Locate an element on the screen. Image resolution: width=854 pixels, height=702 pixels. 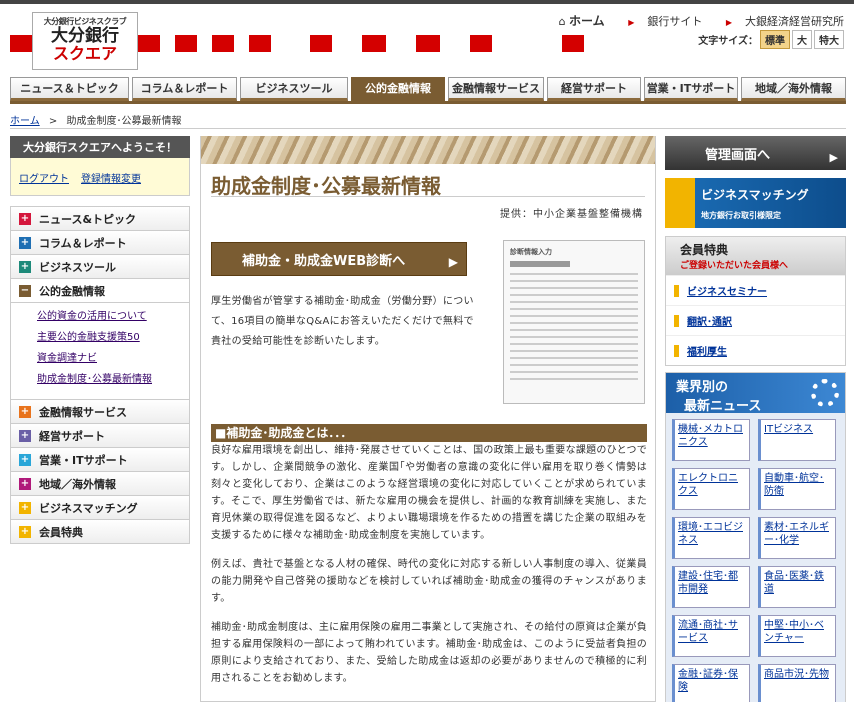
side-menu-news: + ニュース&トピック is located at coordinates (100, 219).